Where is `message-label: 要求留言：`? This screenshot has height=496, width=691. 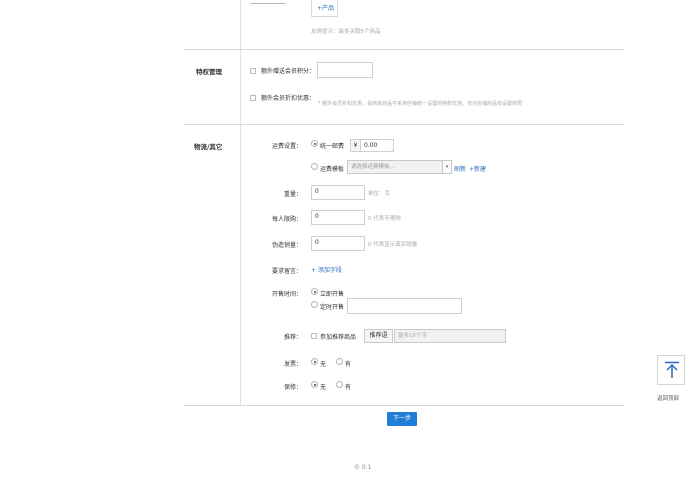
message-label: 要求留言： is located at coordinates (286, 271).